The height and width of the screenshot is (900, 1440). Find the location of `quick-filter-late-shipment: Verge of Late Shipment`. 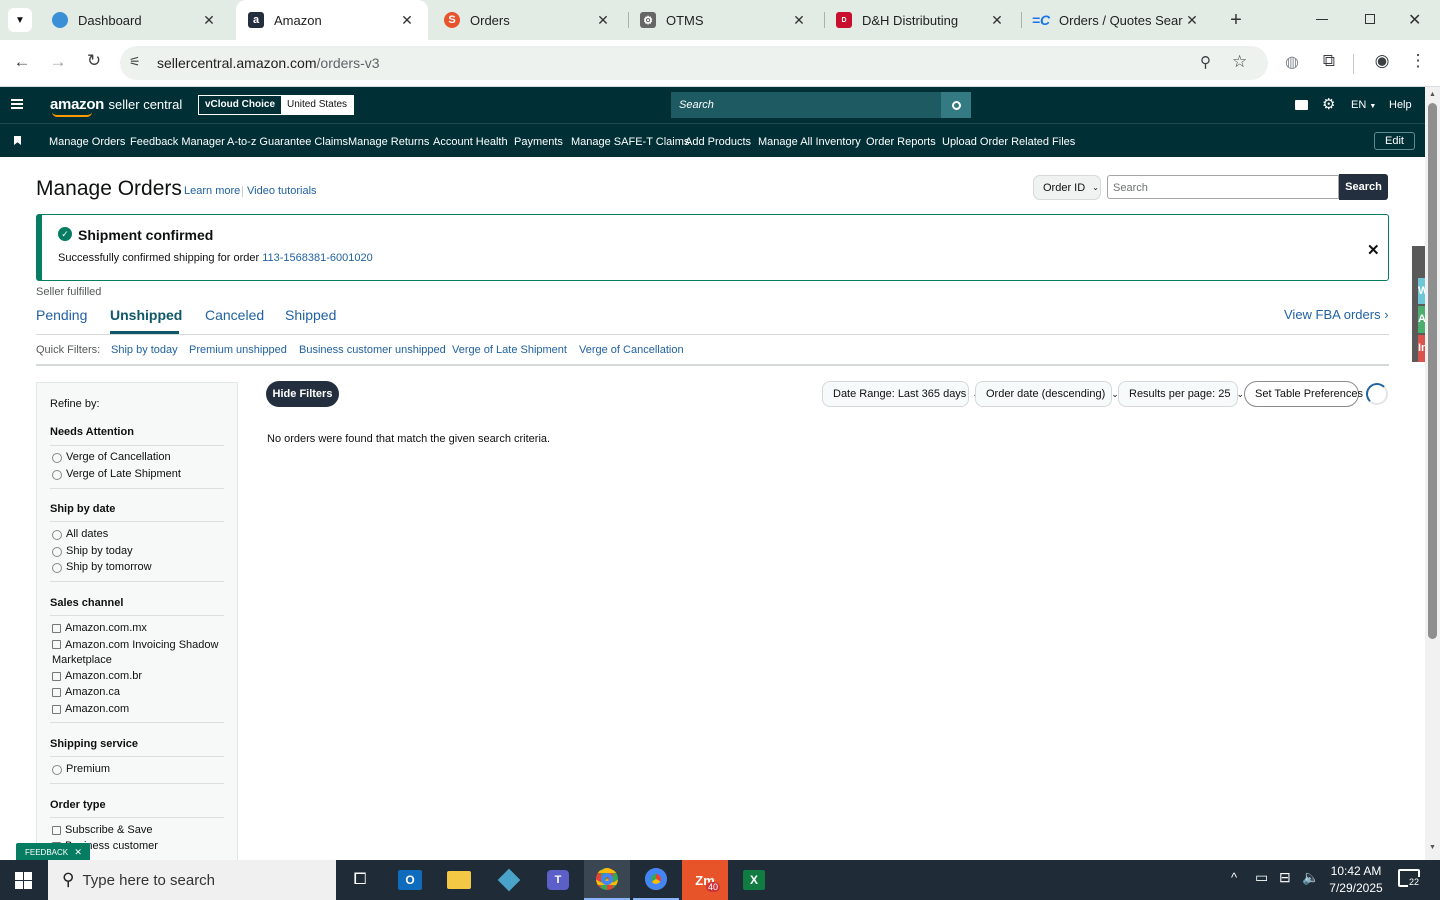

quick-filter-late-shipment: Verge of Late Shipment is located at coordinates (509, 350).